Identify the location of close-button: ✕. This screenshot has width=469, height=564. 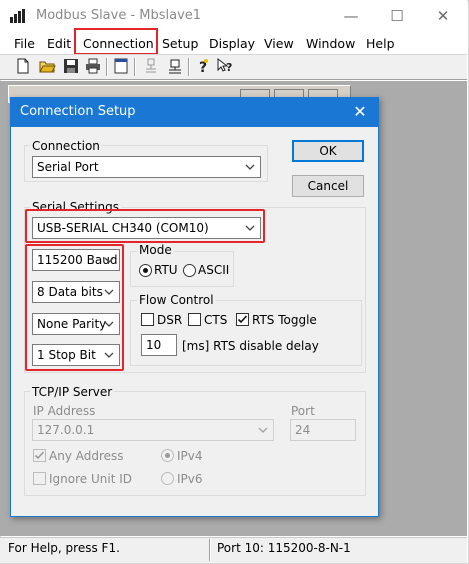
(443, 16).